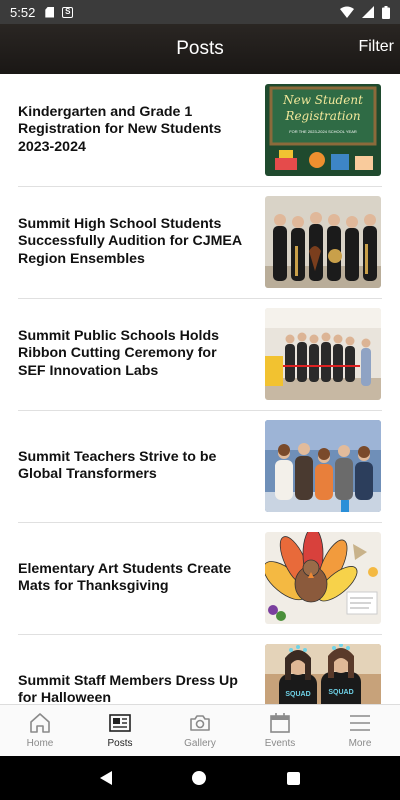 The height and width of the screenshot is (800, 400). Describe the element at coordinates (376, 47) in the screenshot. I see `filter-button: Filter` at that location.